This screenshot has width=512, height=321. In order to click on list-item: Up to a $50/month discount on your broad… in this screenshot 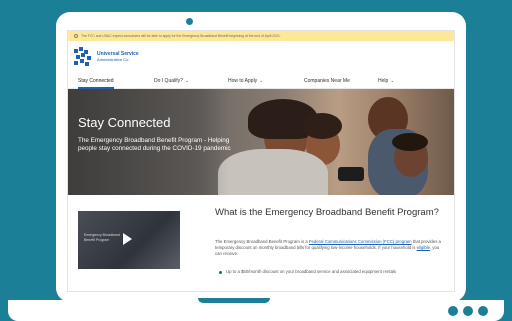, I will do `click(329, 272)`.